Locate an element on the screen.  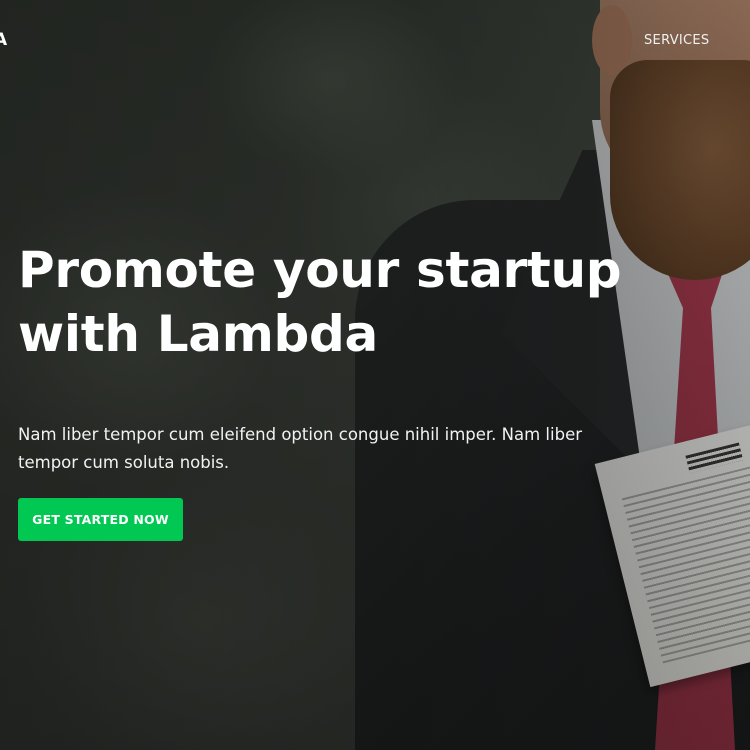
get-started-button: GET STARTED NOW is located at coordinates (100, 519).